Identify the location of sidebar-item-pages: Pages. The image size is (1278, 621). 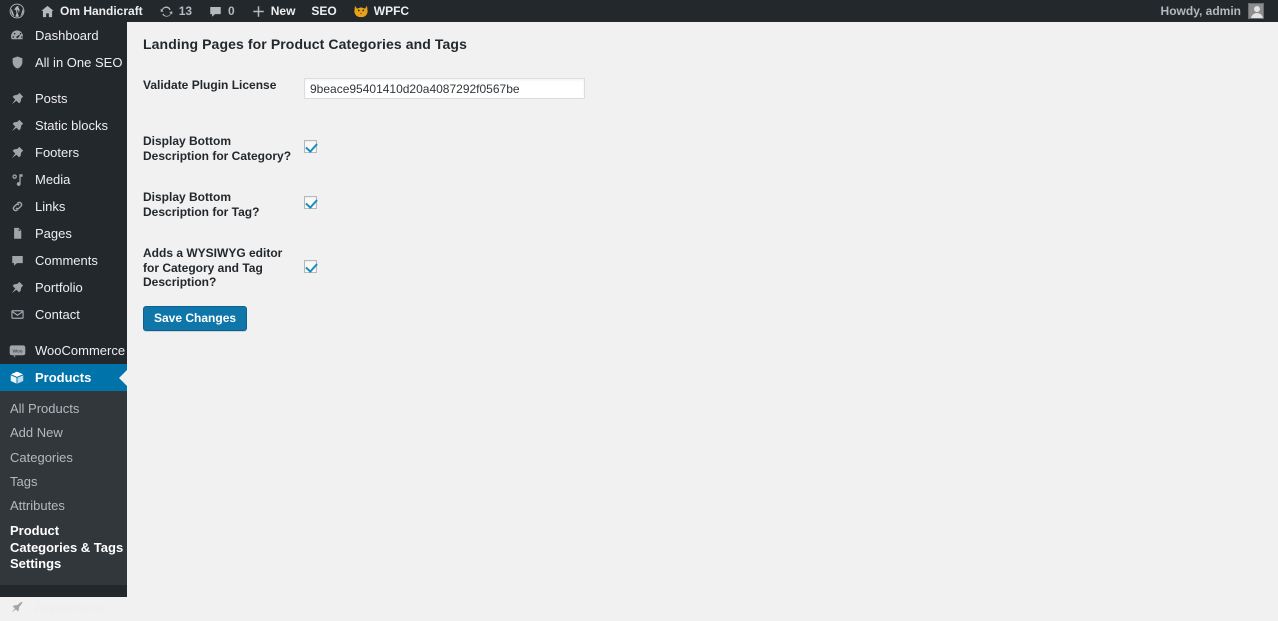
(63, 233).